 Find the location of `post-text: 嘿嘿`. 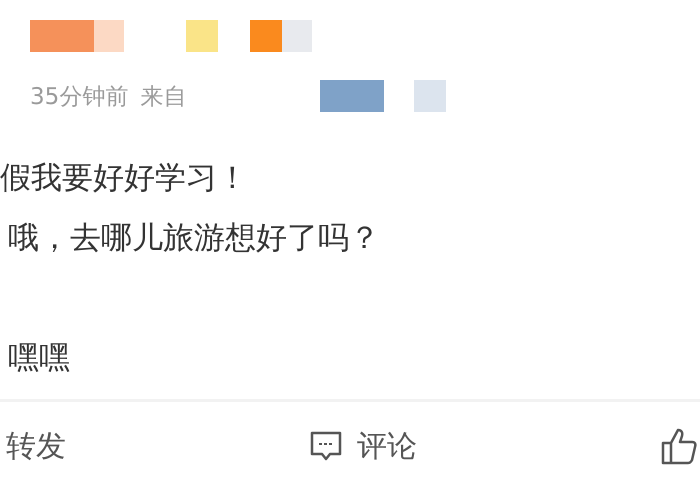

post-text: 嘿嘿 is located at coordinates (39, 358).